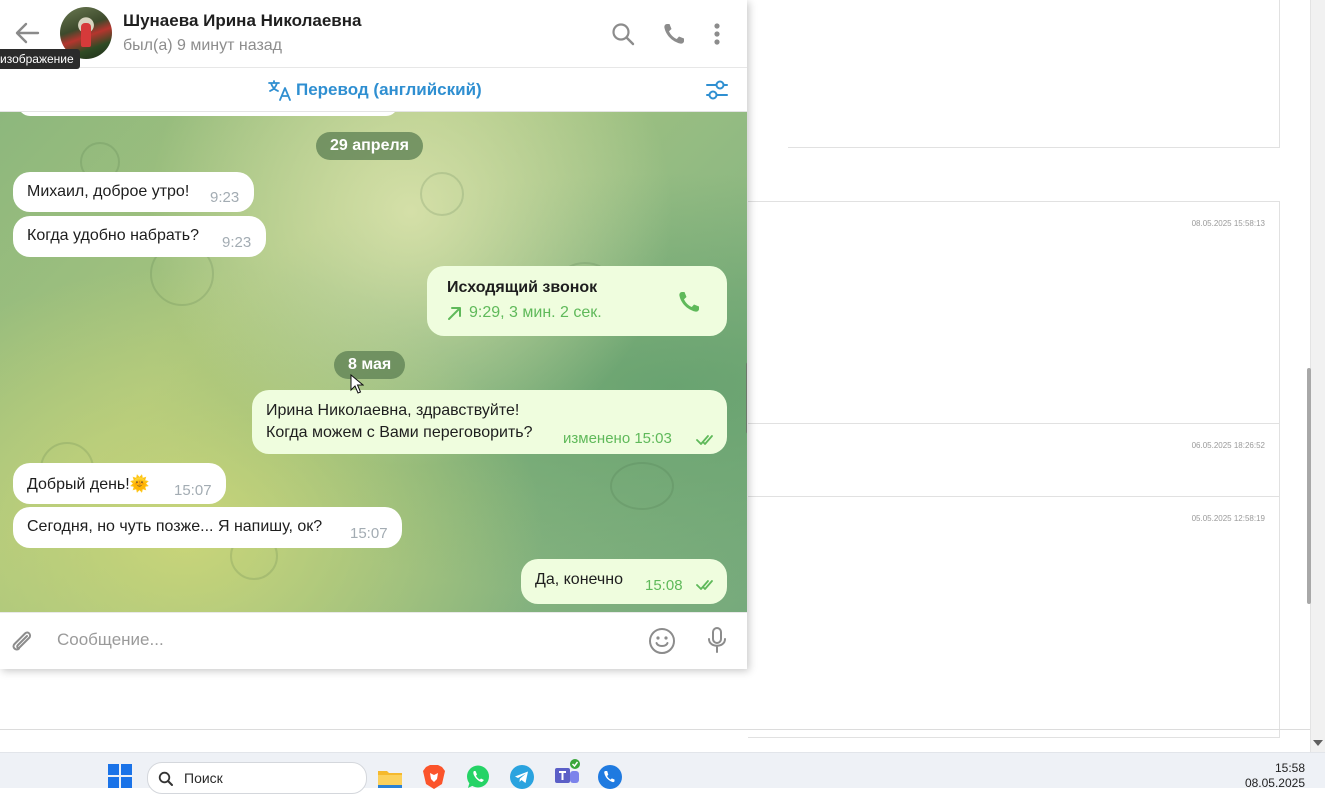 The width and height of the screenshot is (1325, 794). Describe the element at coordinates (579, 579) in the screenshot. I see `message-text: Да, конечно` at that location.